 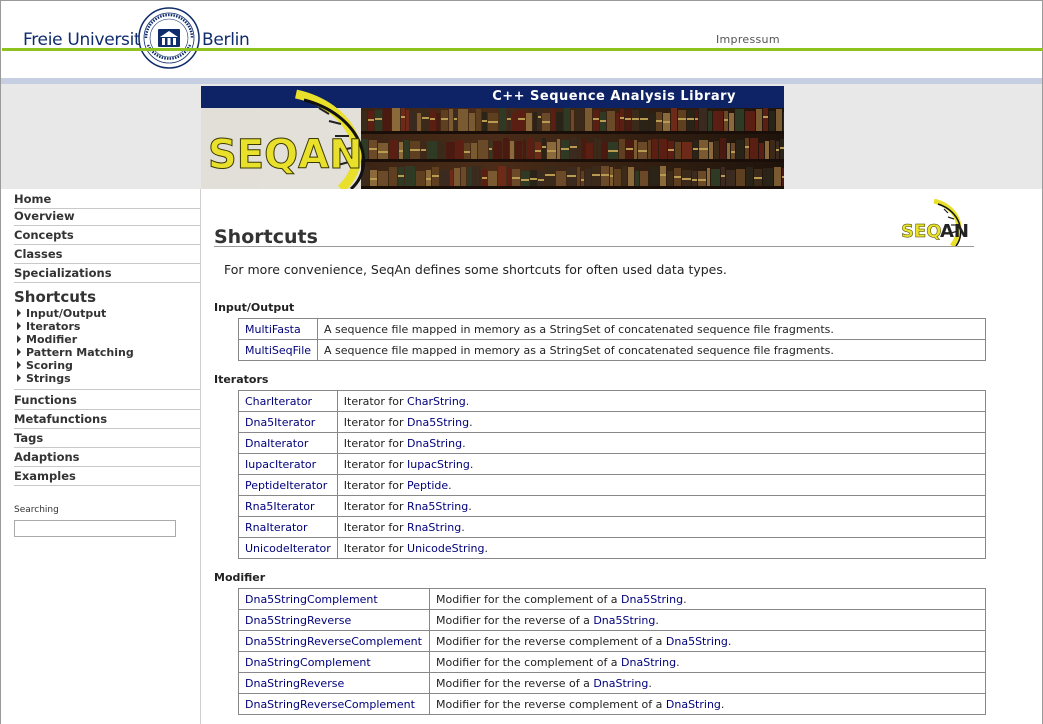 I want to click on shortcut-link: Dna5Iterator, so click(x=280, y=422).